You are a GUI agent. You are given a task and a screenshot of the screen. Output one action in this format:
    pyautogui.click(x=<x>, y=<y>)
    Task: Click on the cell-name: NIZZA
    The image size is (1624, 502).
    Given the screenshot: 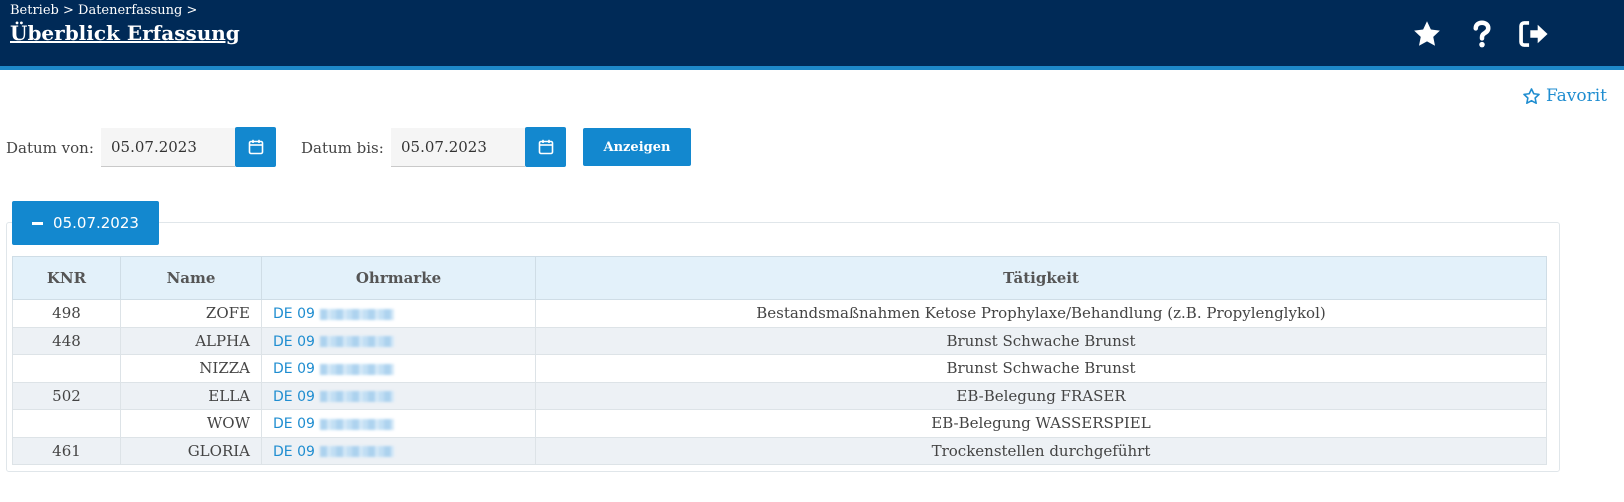 What is the action you would take?
    pyautogui.click(x=191, y=368)
    